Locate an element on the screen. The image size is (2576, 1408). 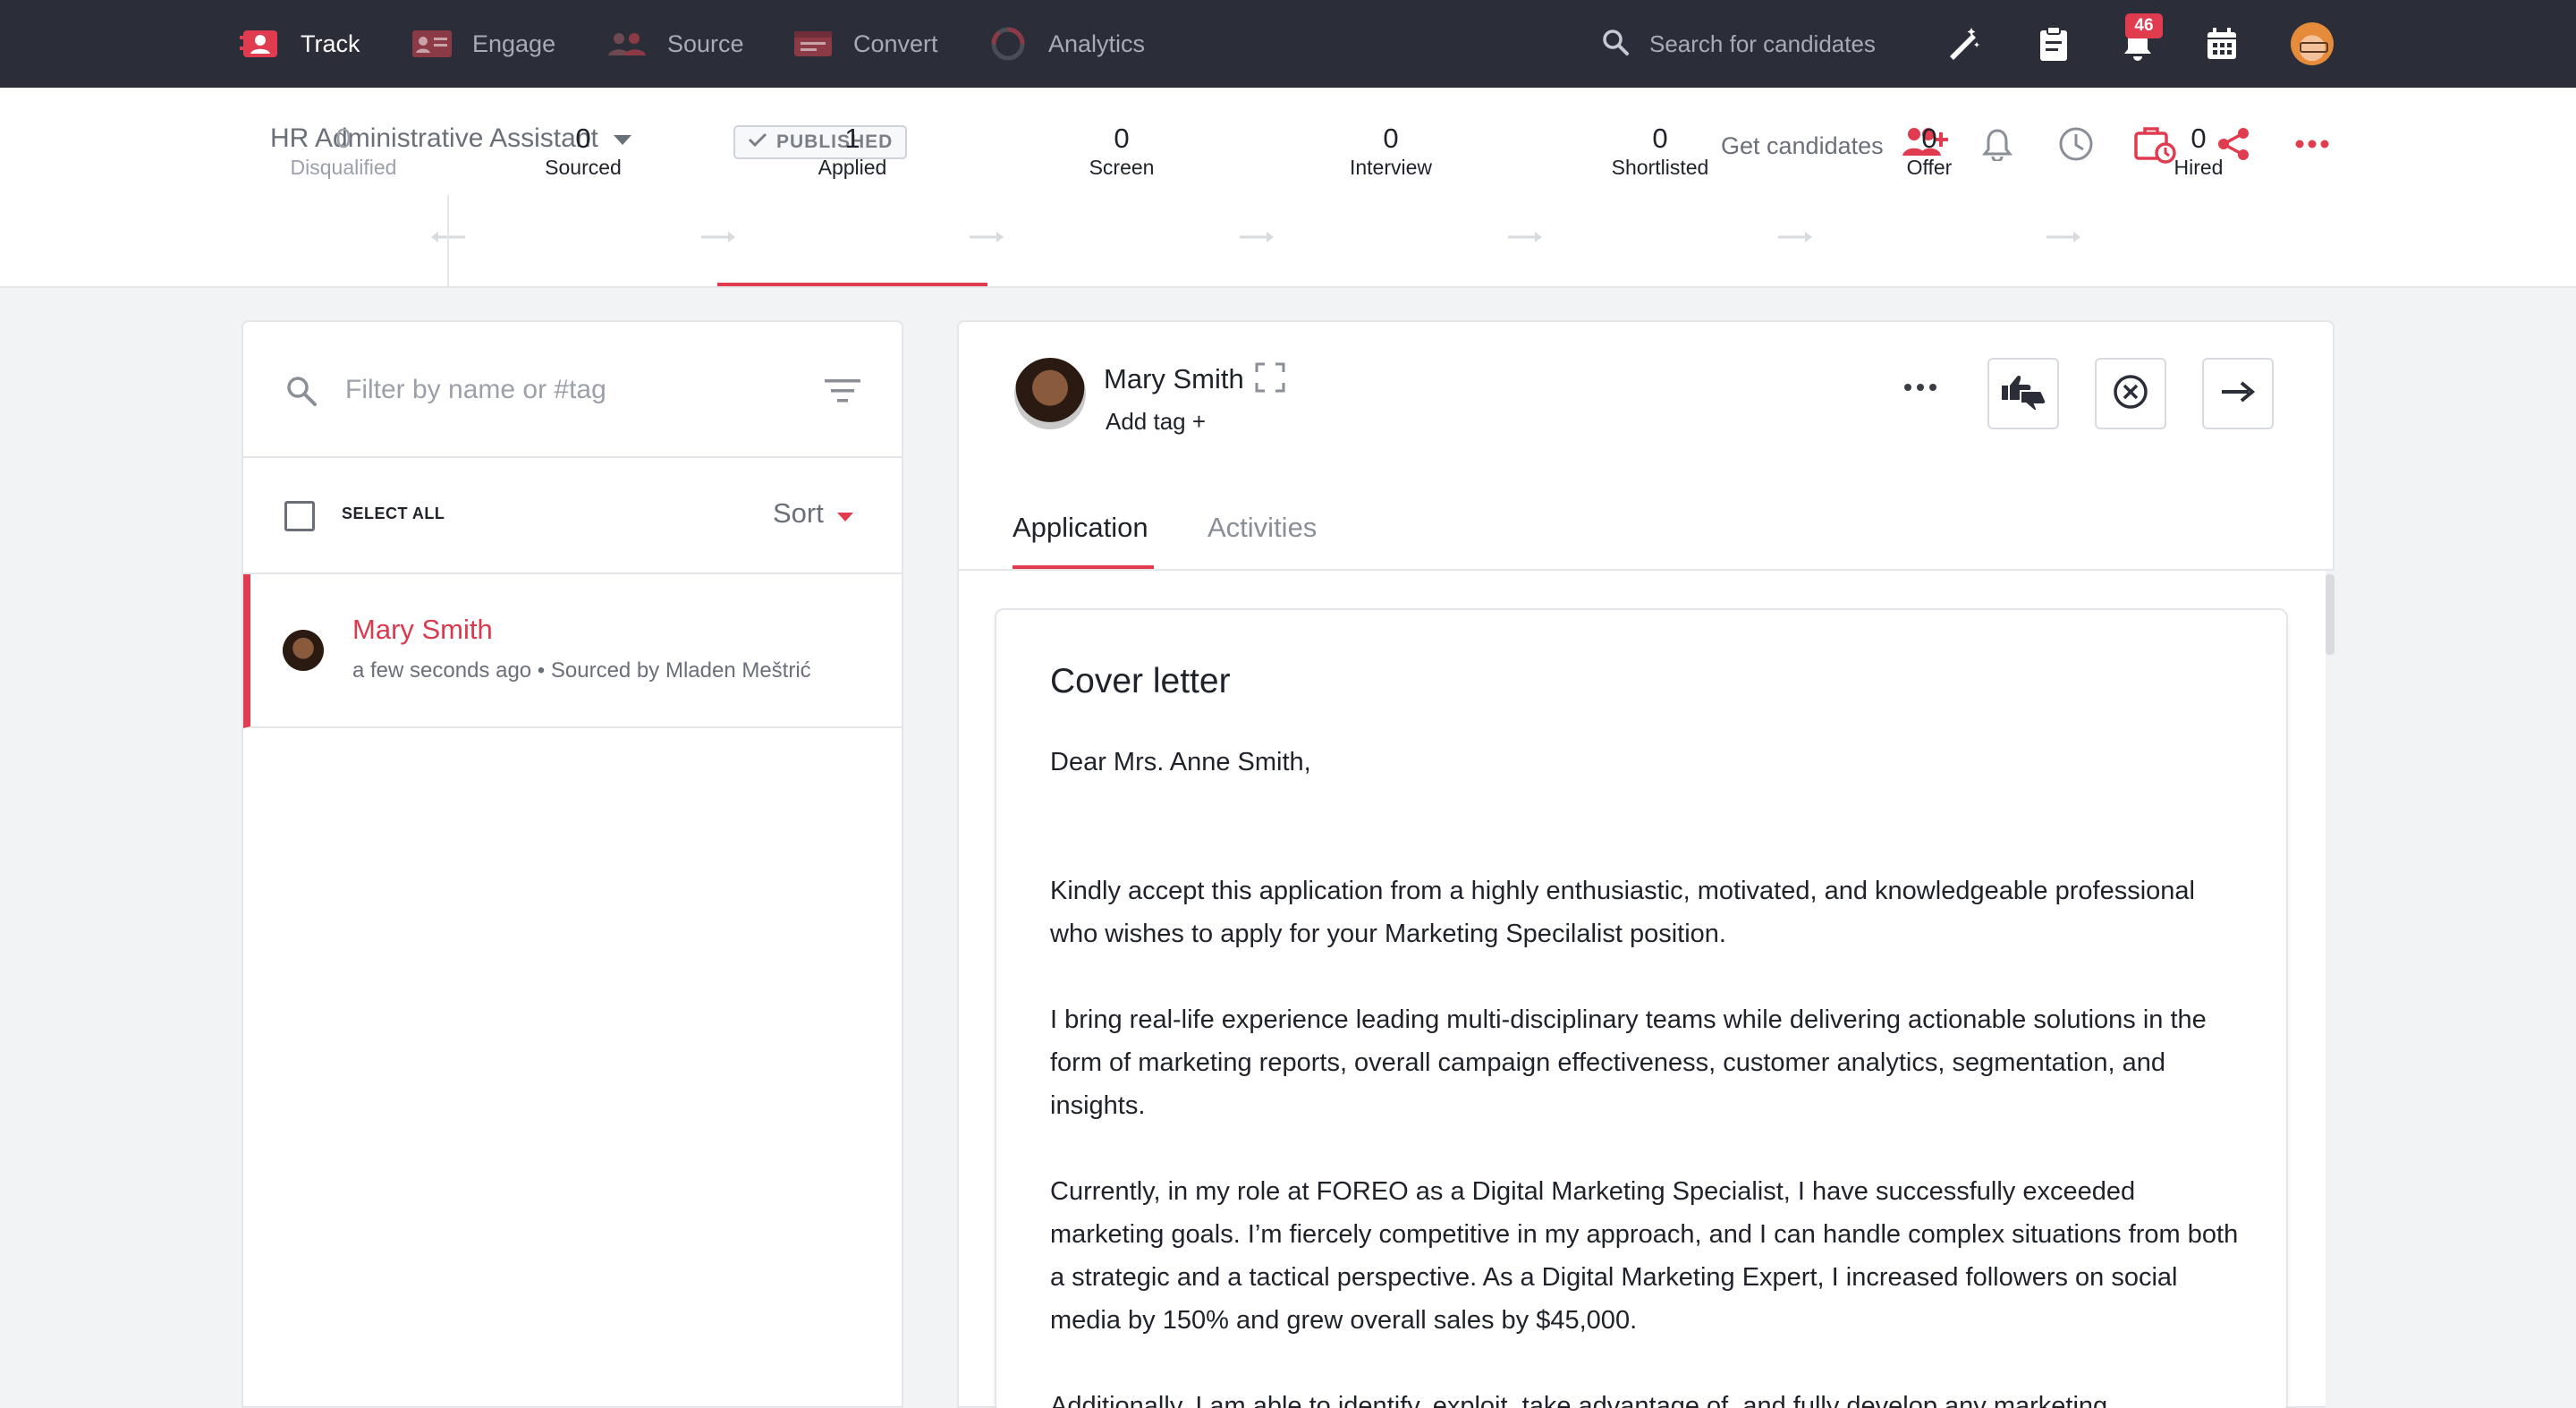
clipboard-icon is located at coordinates (2053, 44).